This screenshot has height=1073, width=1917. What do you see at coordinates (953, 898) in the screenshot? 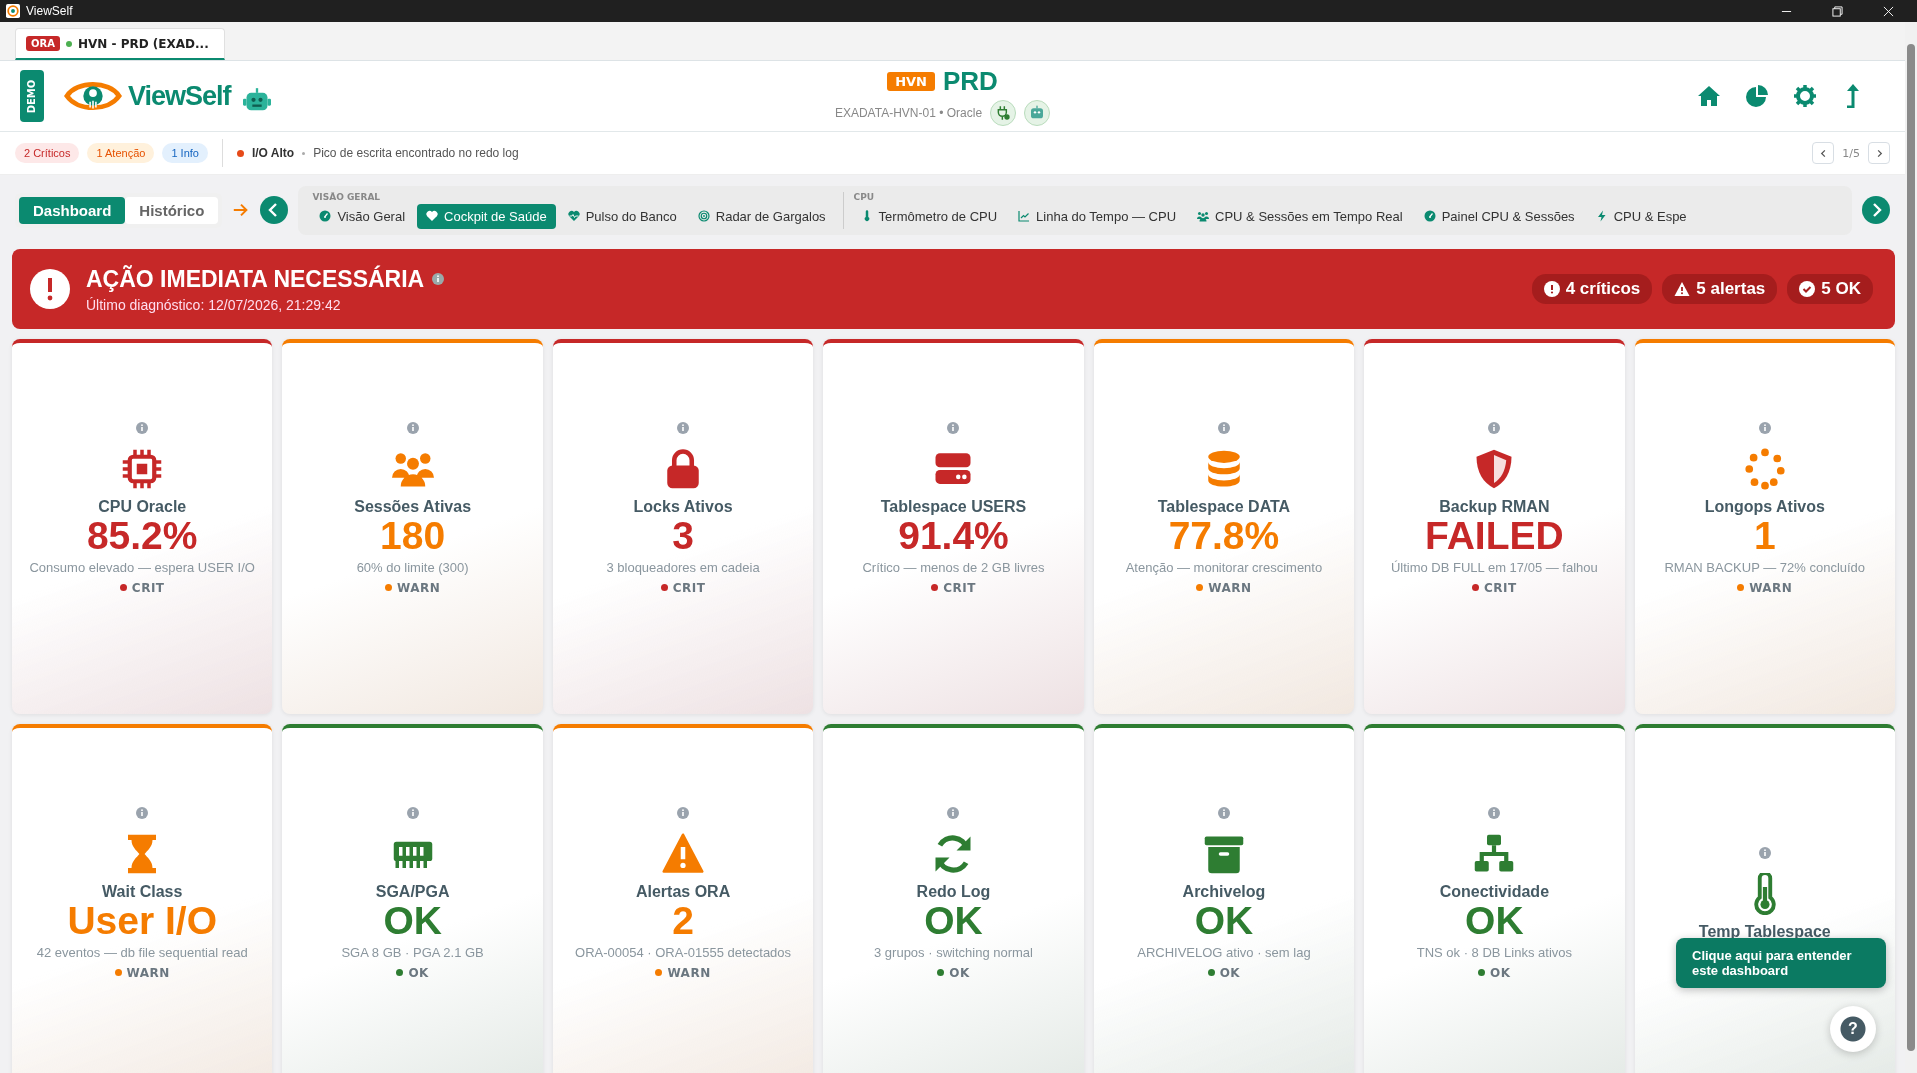
I see `metric-card: Redo Log OK 3 grupos · switching normal OK` at bounding box center [953, 898].